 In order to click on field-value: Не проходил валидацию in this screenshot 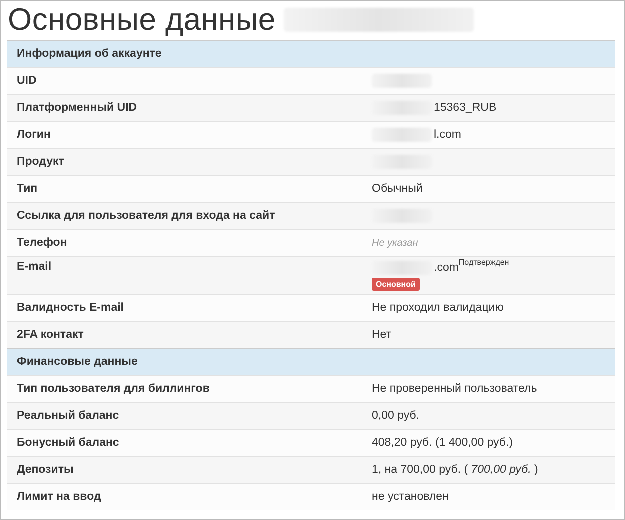, I will do `click(438, 308)`.